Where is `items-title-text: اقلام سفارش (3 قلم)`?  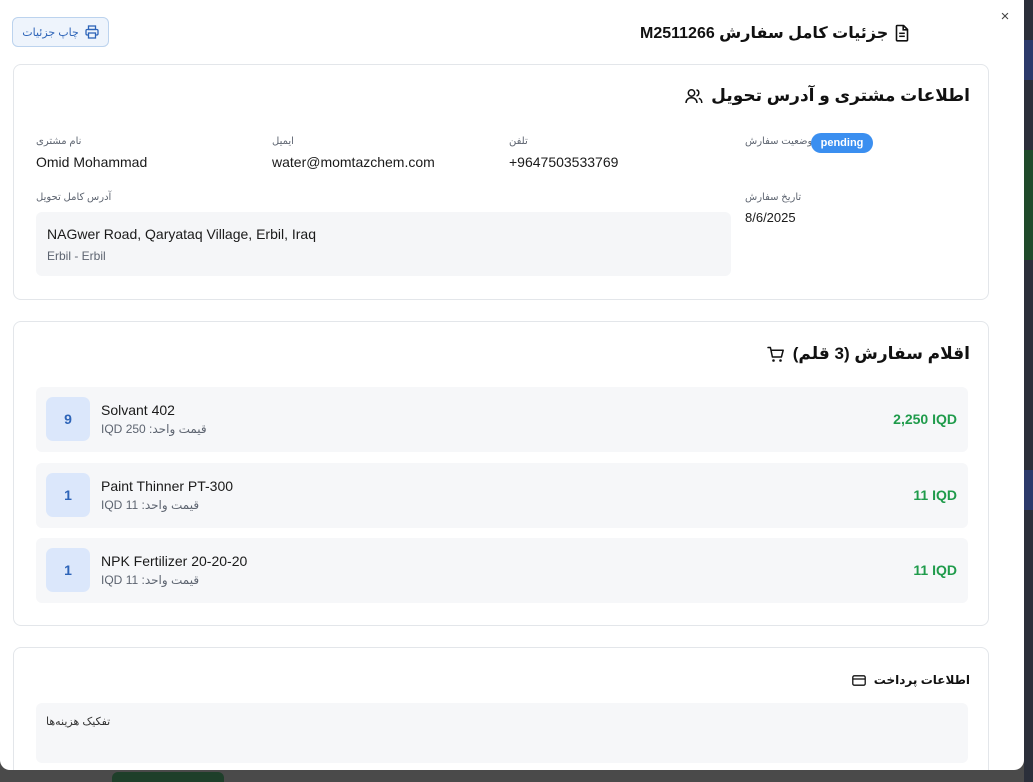 items-title-text: اقلام سفارش (3 قلم) is located at coordinates (881, 353).